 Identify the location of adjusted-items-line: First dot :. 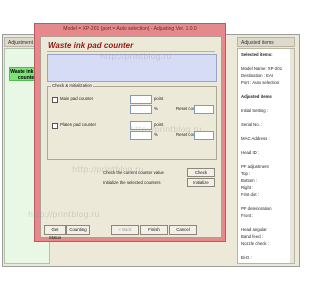
(250, 194).